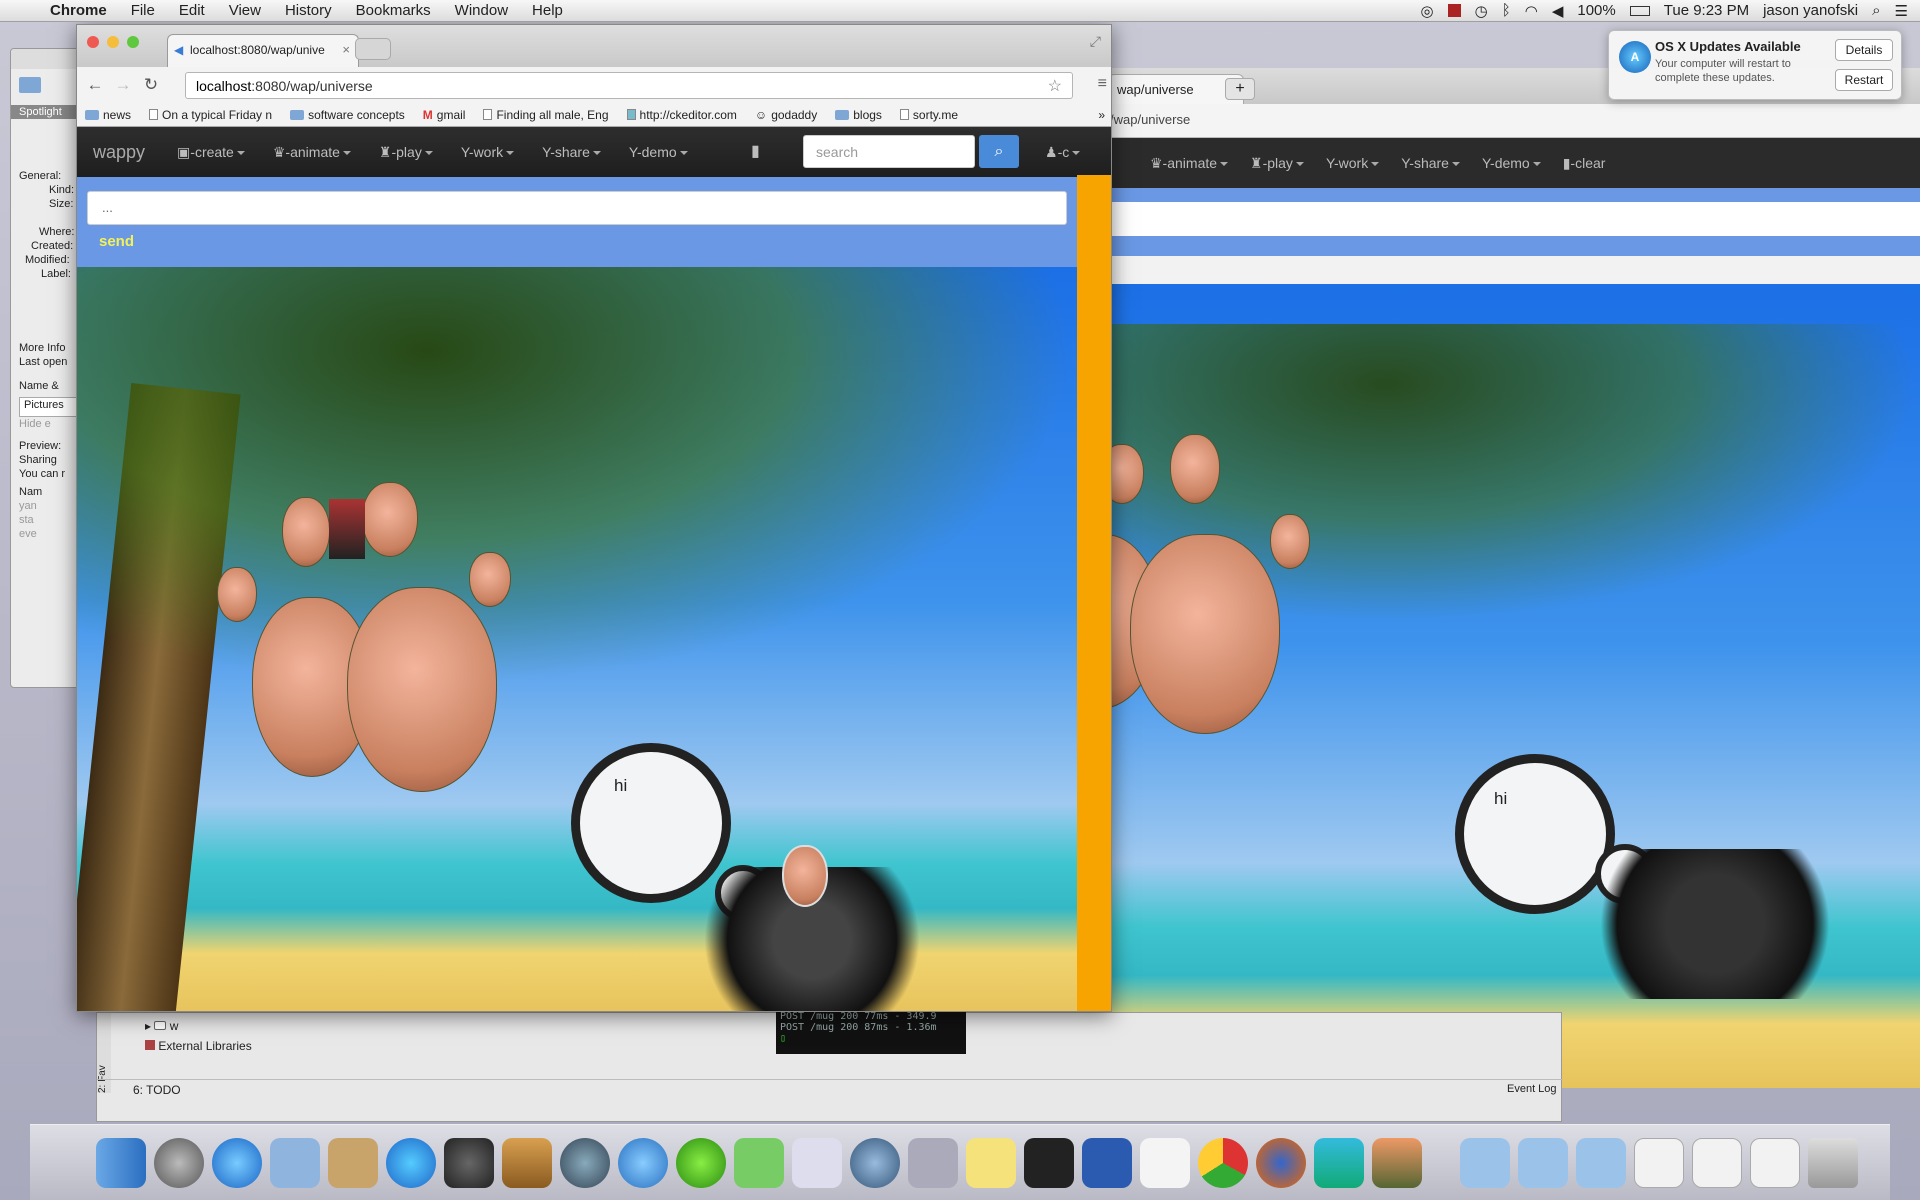 Image resolution: width=1920 pixels, height=1200 pixels. Describe the element at coordinates (1427, 11) in the screenshot. I see `creative-cloud-icon: ◎` at that location.